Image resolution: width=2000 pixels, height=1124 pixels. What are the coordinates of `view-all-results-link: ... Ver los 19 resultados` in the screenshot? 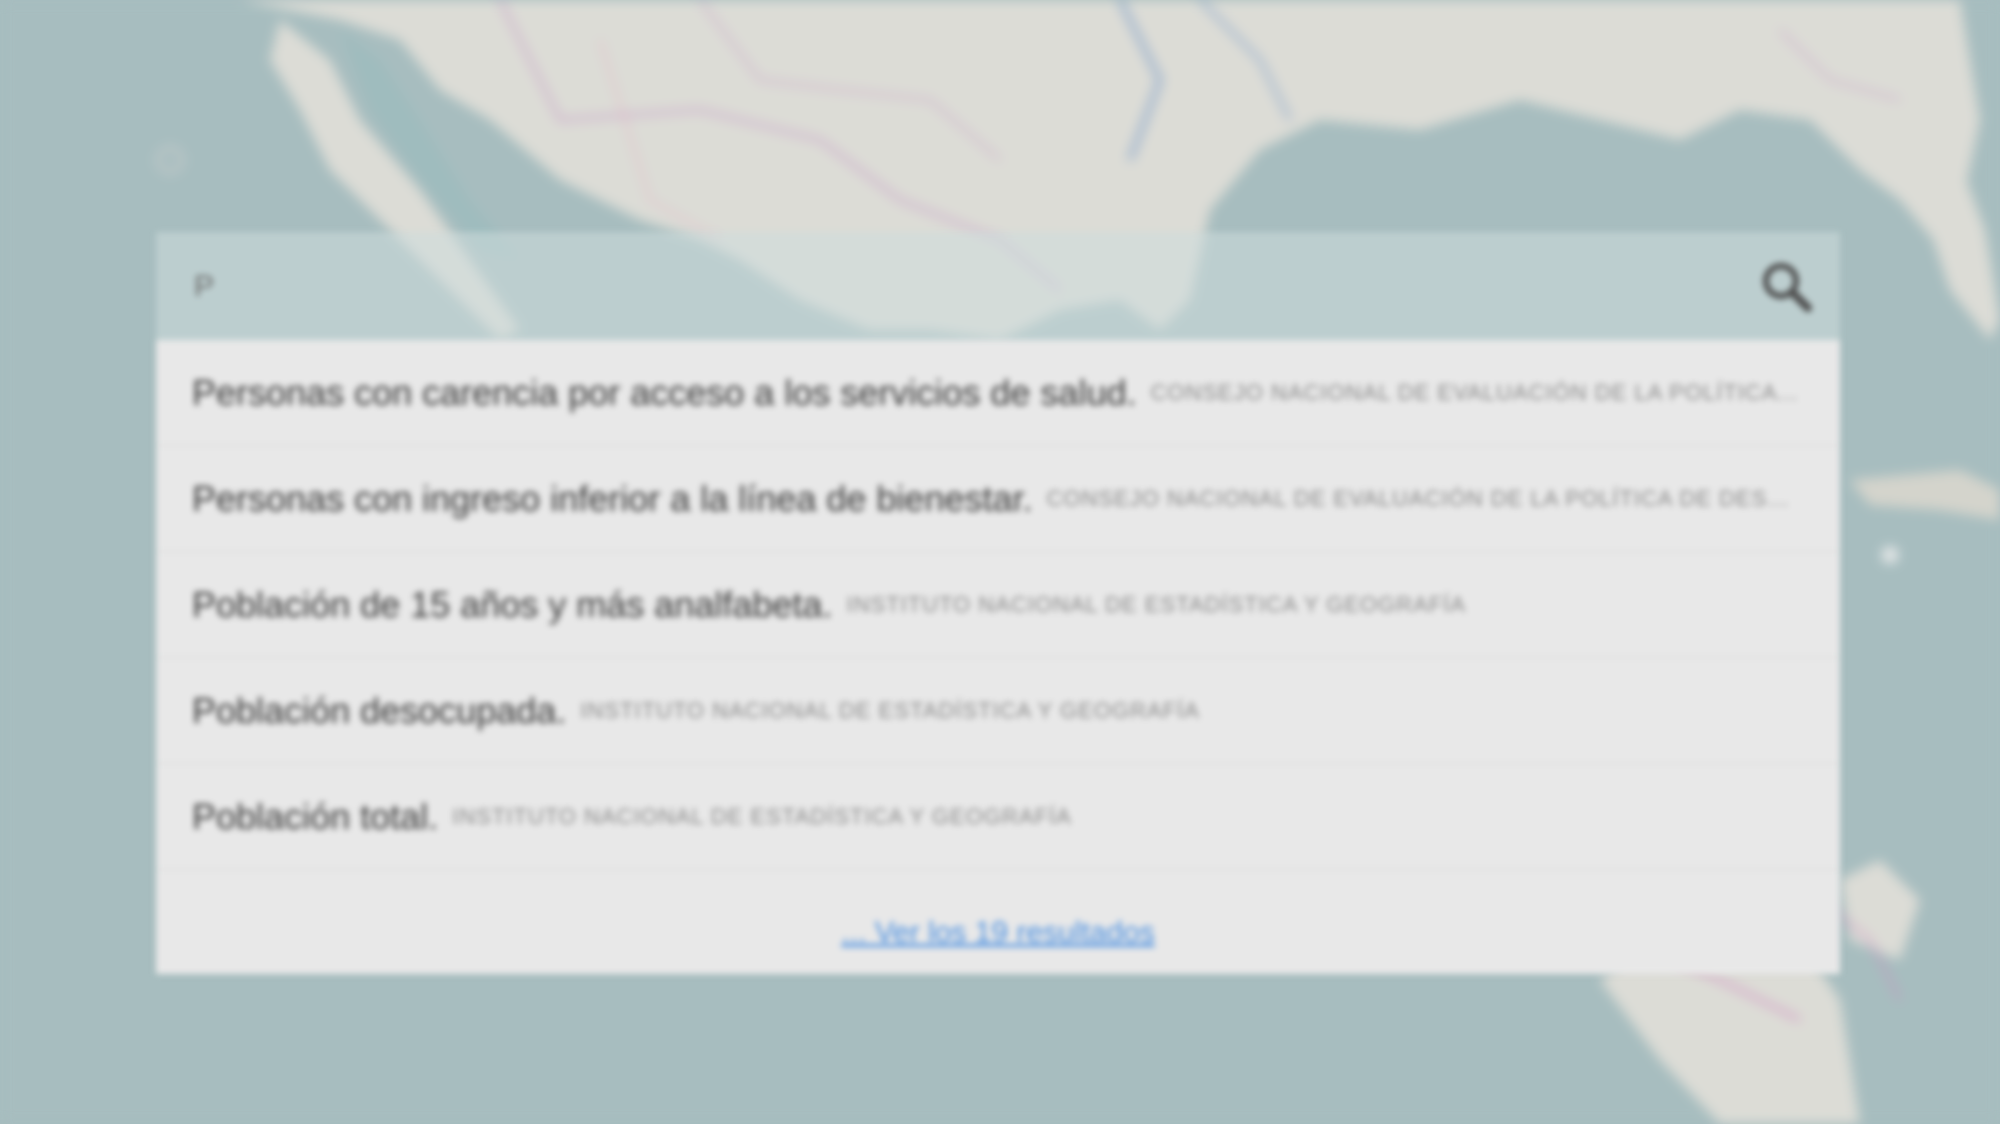 It's located at (998, 932).